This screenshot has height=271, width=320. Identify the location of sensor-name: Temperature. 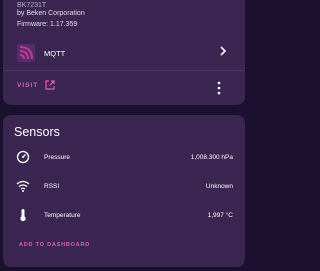
(62, 215).